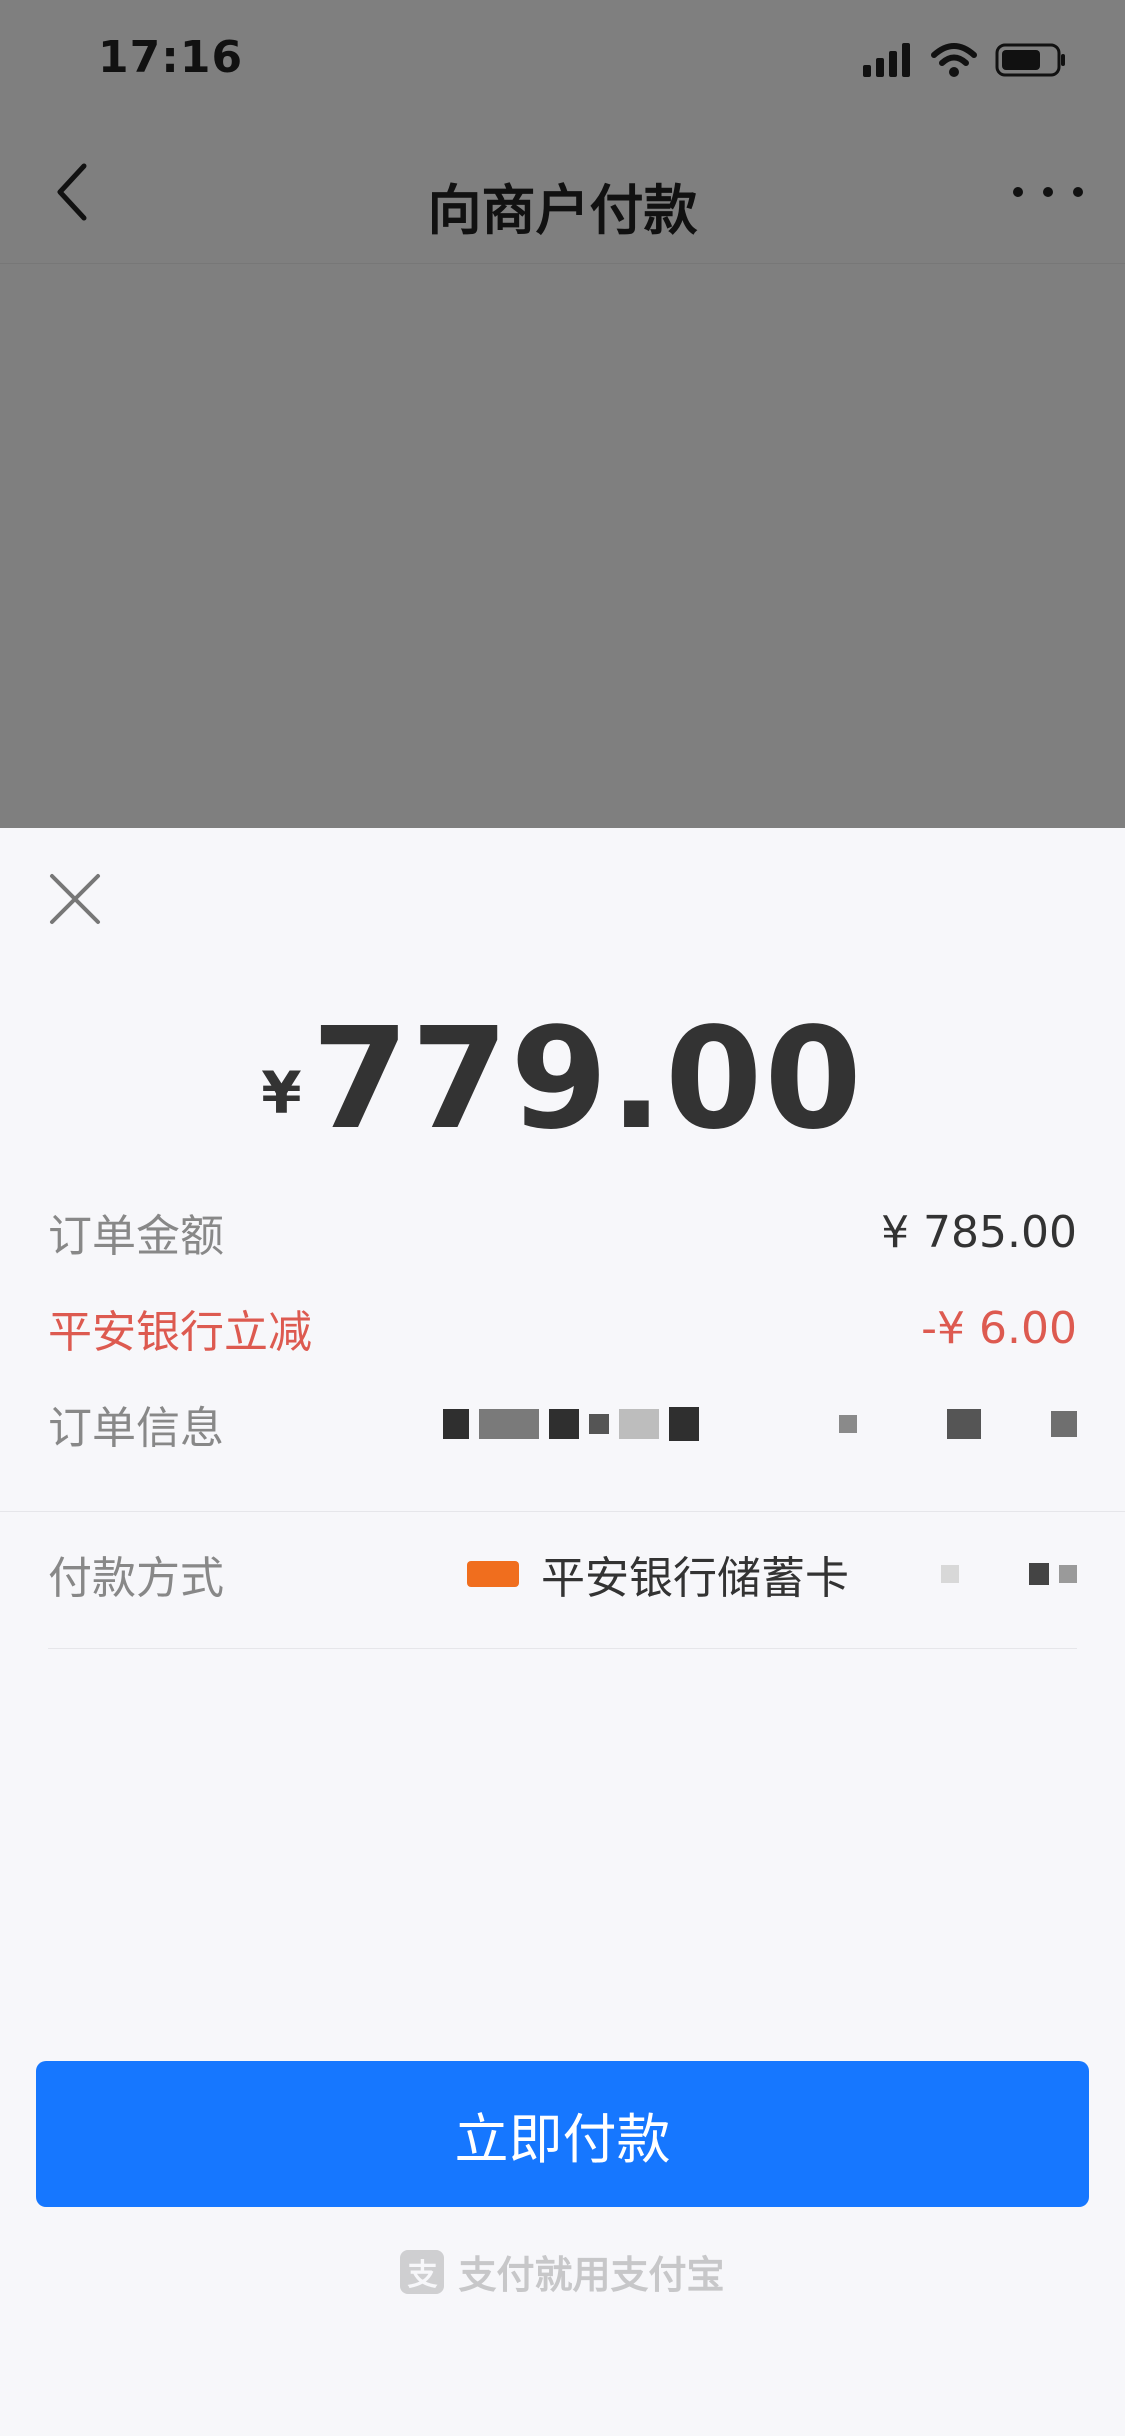 This screenshot has height=2436, width=1125. Describe the element at coordinates (954, 60) in the screenshot. I see `wifi-icon` at that location.